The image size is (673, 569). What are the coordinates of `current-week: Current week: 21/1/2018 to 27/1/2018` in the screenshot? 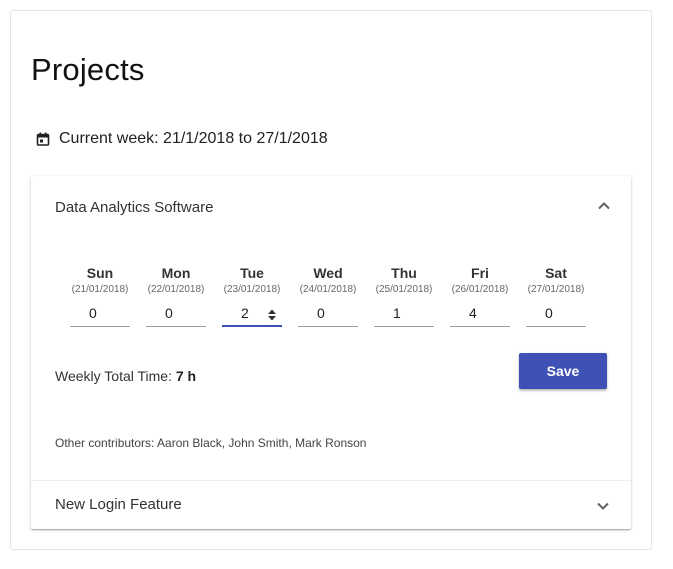 It's located at (182, 139).